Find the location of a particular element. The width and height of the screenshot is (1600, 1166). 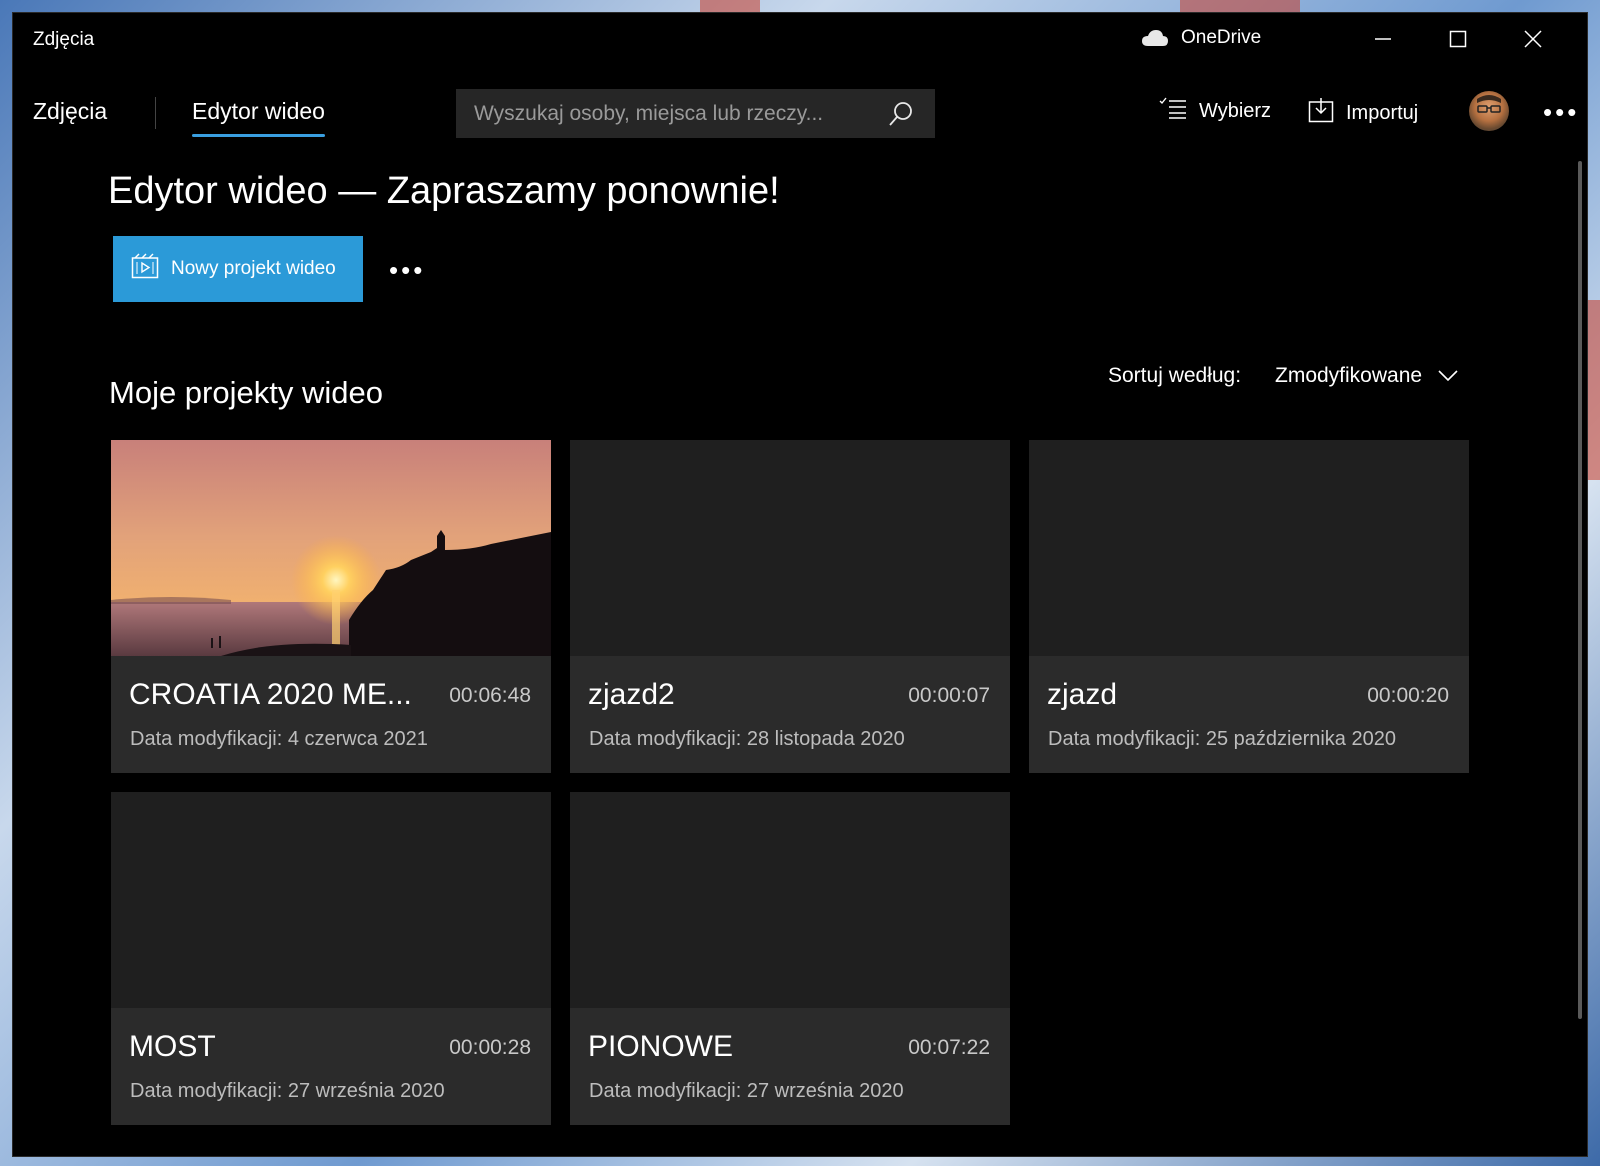

project-modified-date: Data modyfikacji: 4 czerwca 2021 is located at coordinates (279, 739).